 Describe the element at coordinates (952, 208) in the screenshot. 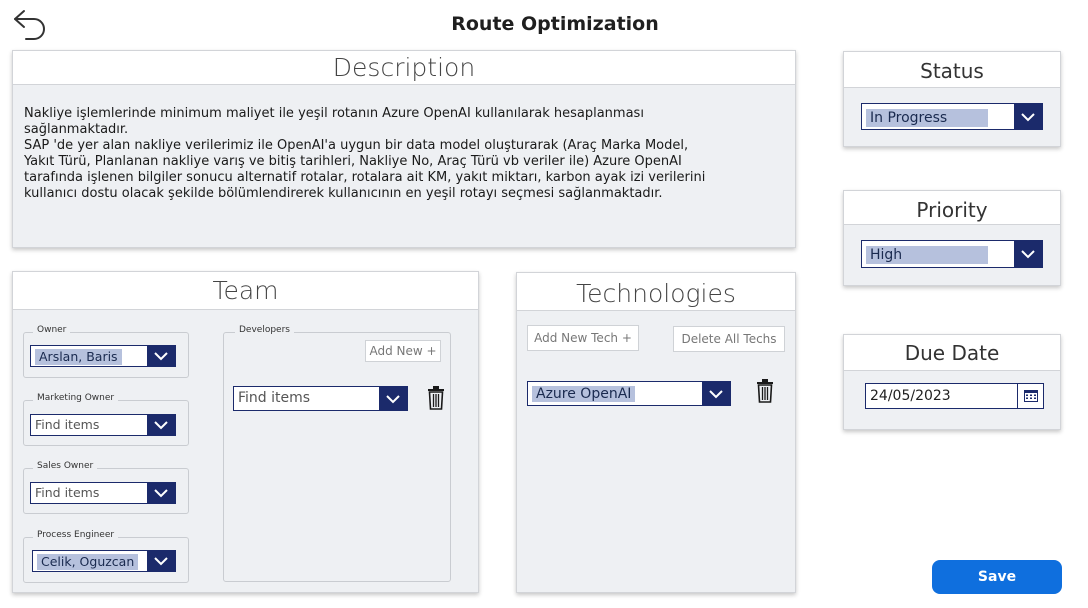

I see `priority-header: Priority` at that location.